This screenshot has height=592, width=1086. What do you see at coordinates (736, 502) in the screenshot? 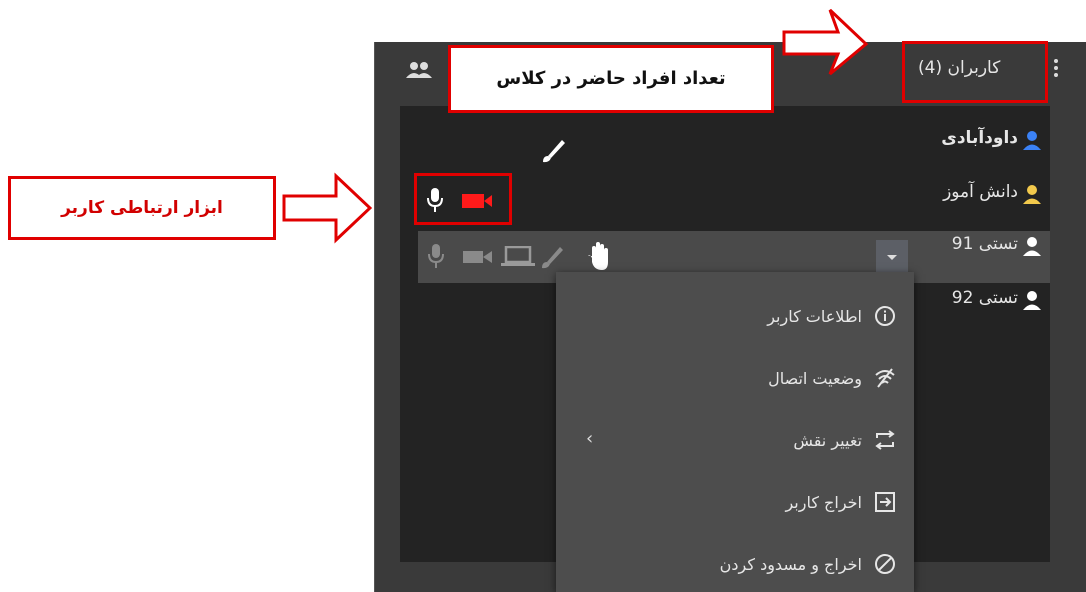
I see `menu-item-kick-user: اخراج کاربر` at bounding box center [736, 502].